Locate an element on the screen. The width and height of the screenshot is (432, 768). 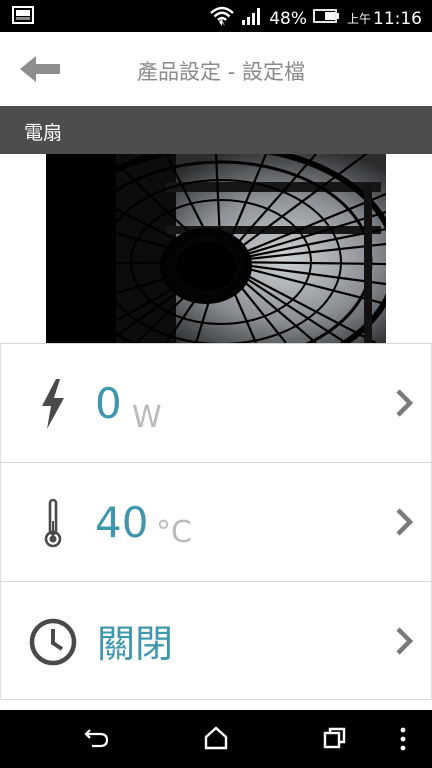
wifi-icon is located at coordinates (222, 18).